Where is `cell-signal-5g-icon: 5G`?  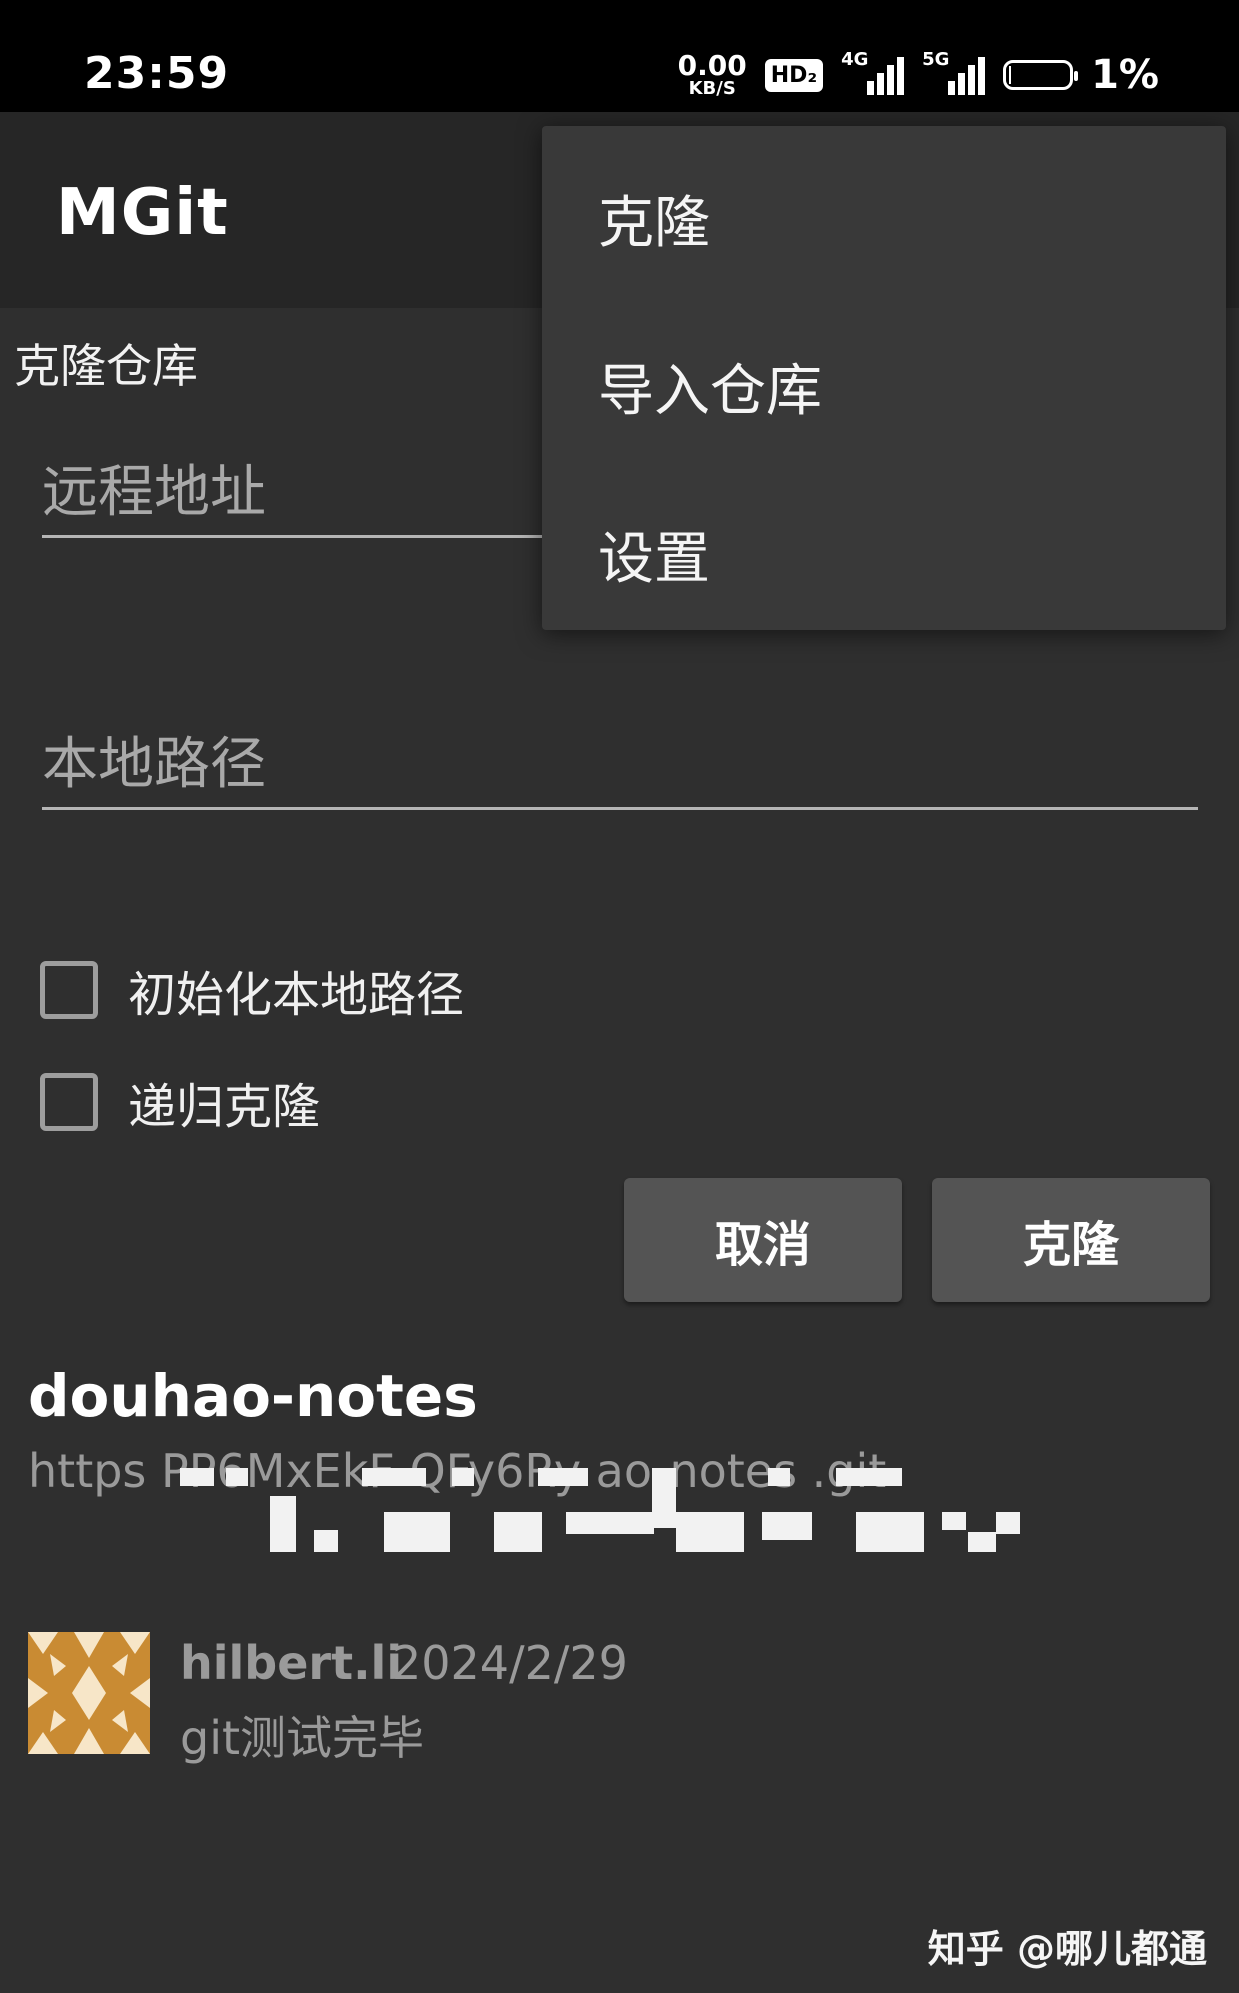
cell-signal-5g-icon: 5G is located at coordinates (954, 72).